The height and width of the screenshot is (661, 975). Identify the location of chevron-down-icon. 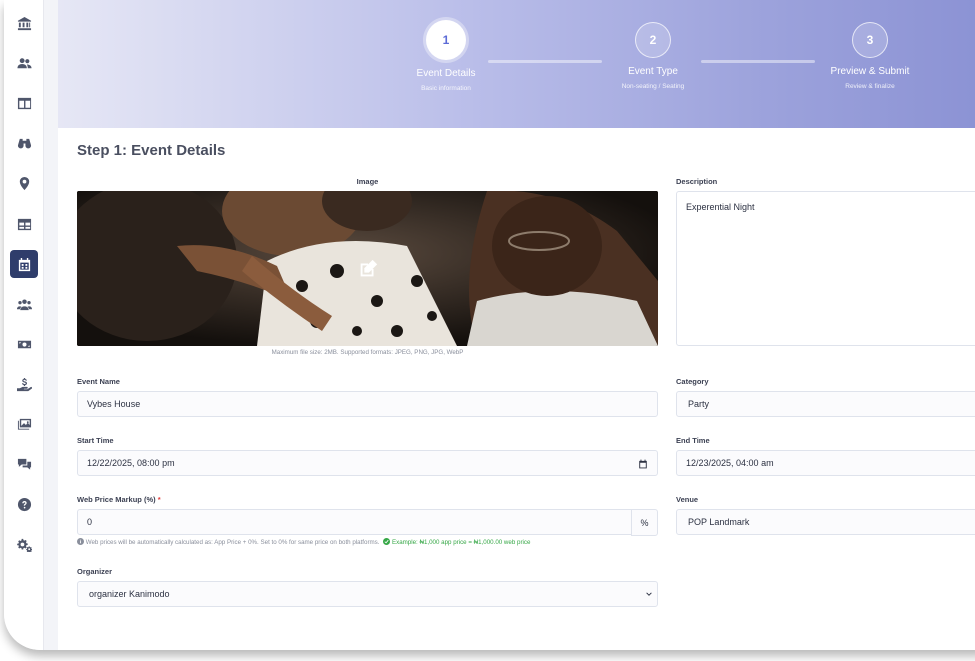
(649, 594).